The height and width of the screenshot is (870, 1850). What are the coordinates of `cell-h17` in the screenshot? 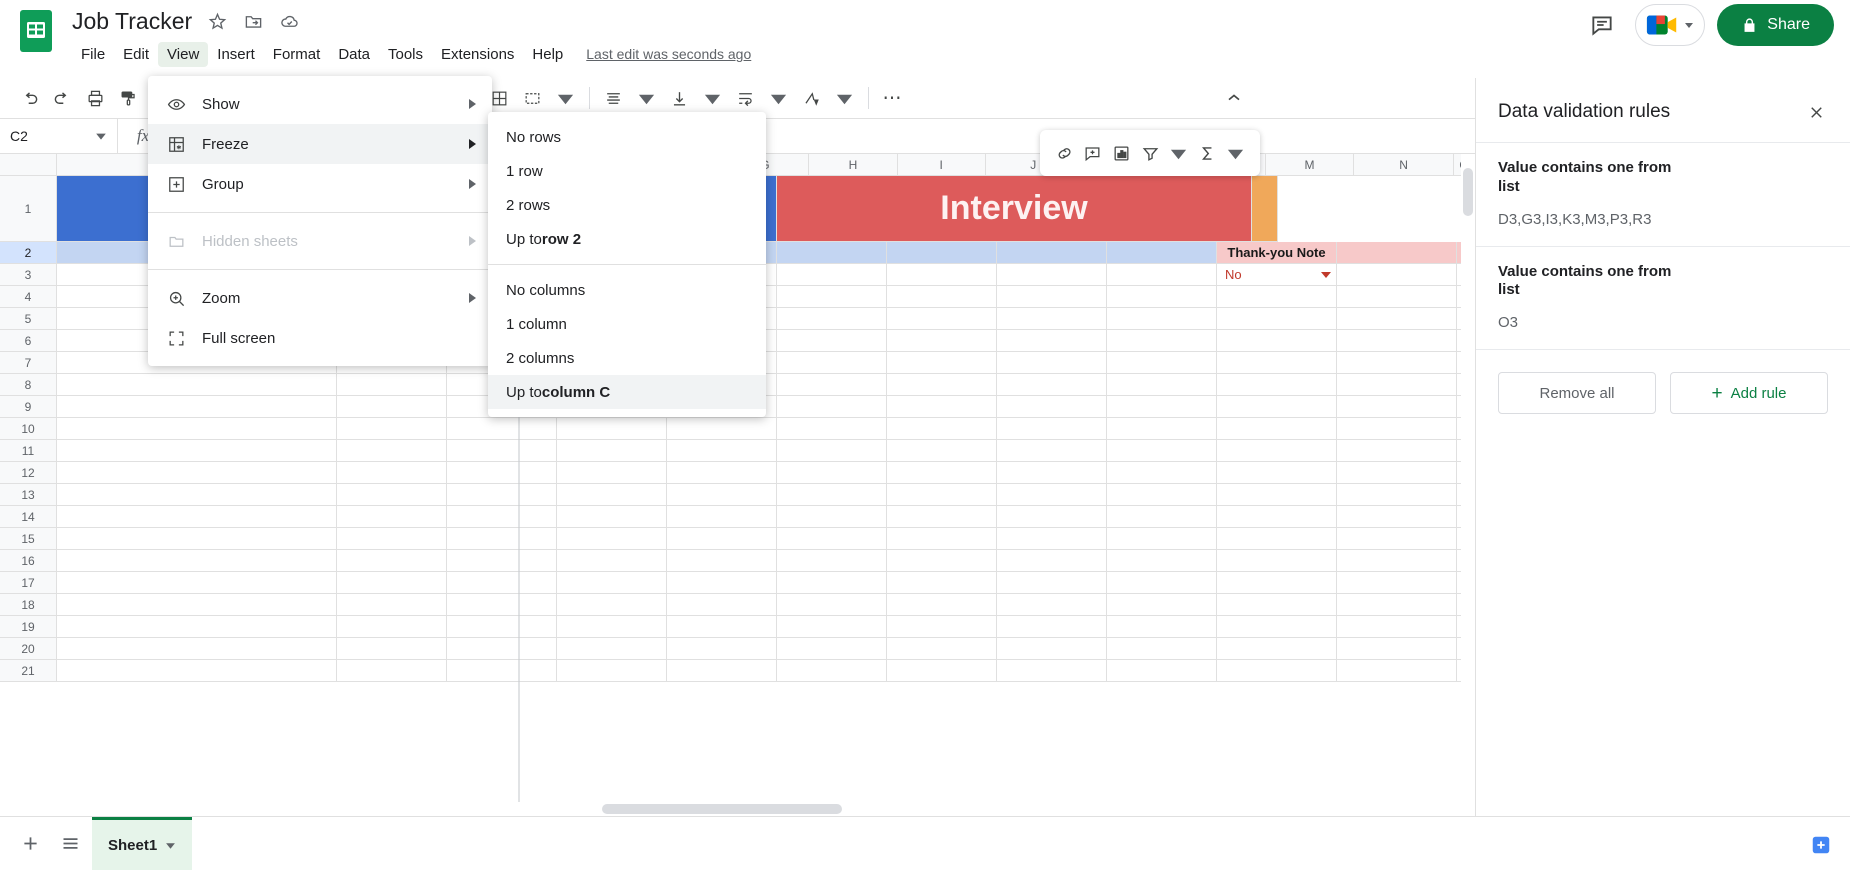 It's located at (1052, 583).